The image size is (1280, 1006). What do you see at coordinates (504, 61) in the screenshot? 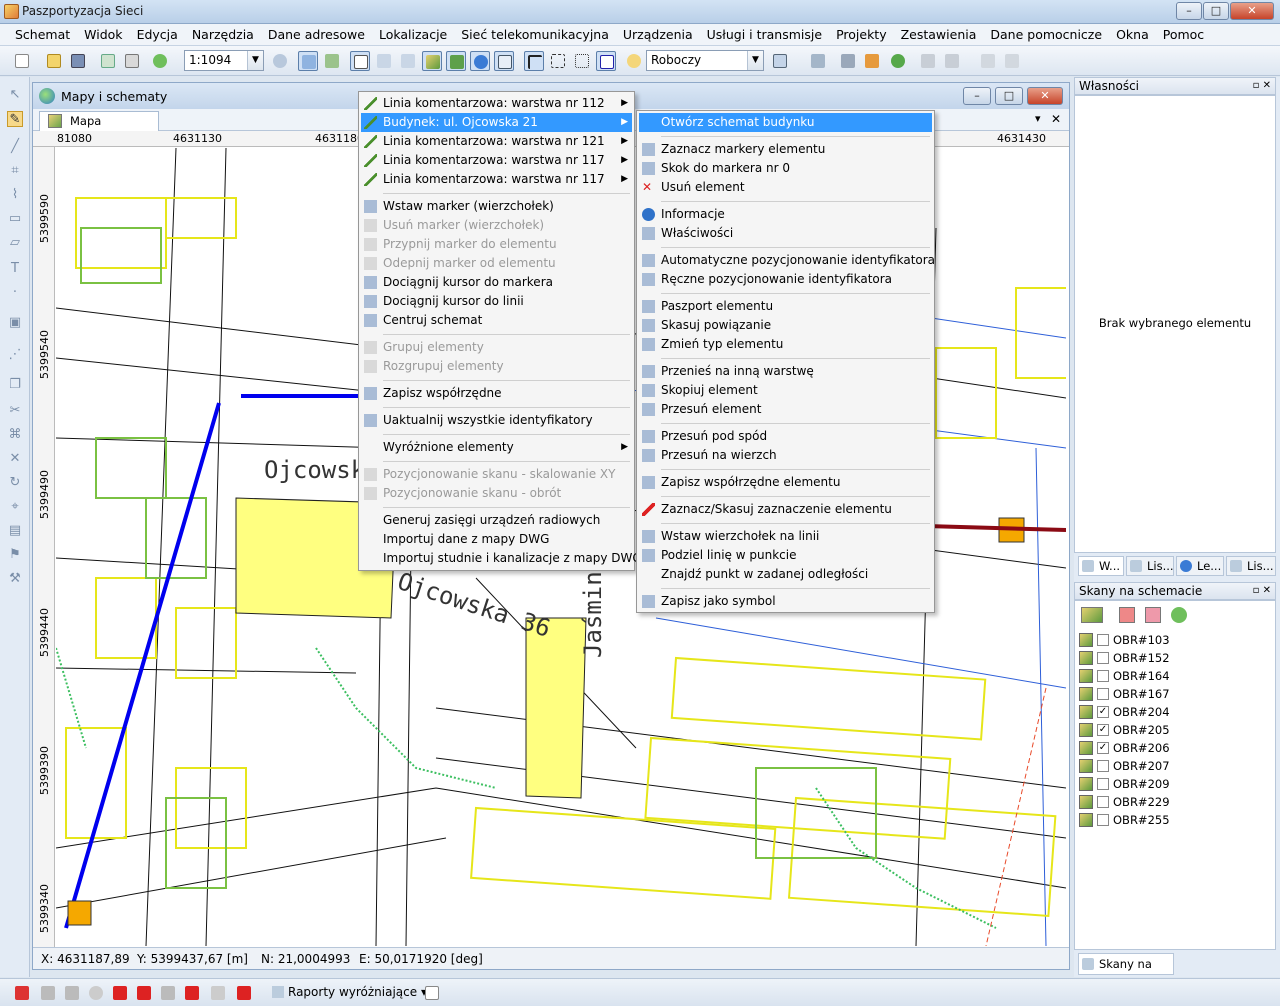
I see `frame-icon` at bounding box center [504, 61].